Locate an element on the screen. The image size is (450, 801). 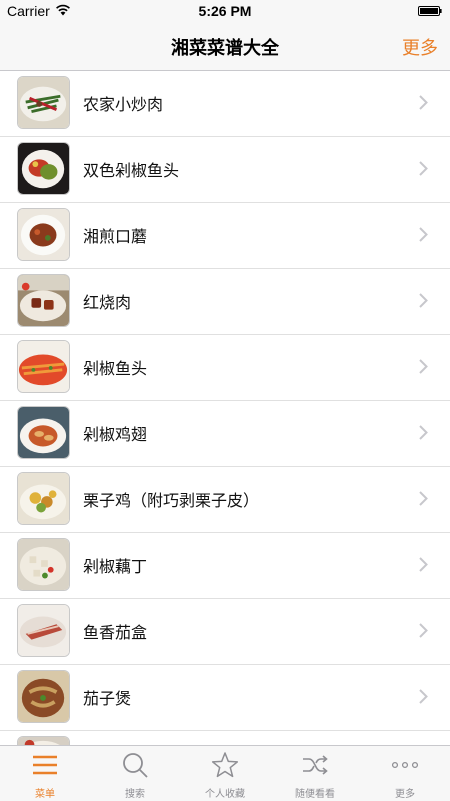
more-icon is located at coordinates (405, 765).